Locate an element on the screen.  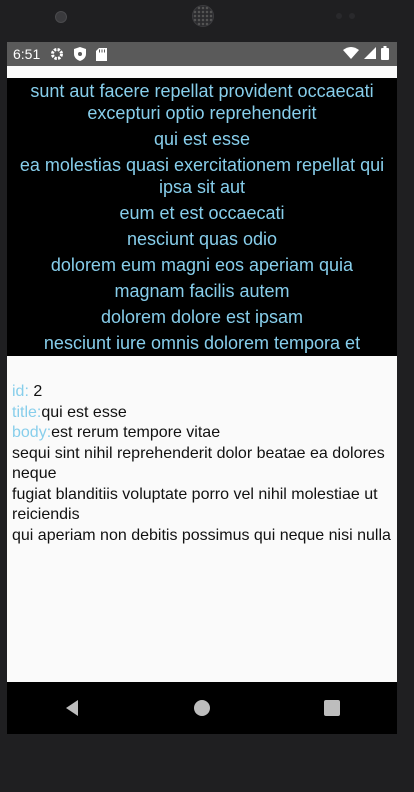
list-item: dolorem dolore est ipsam is located at coordinates (202, 317).